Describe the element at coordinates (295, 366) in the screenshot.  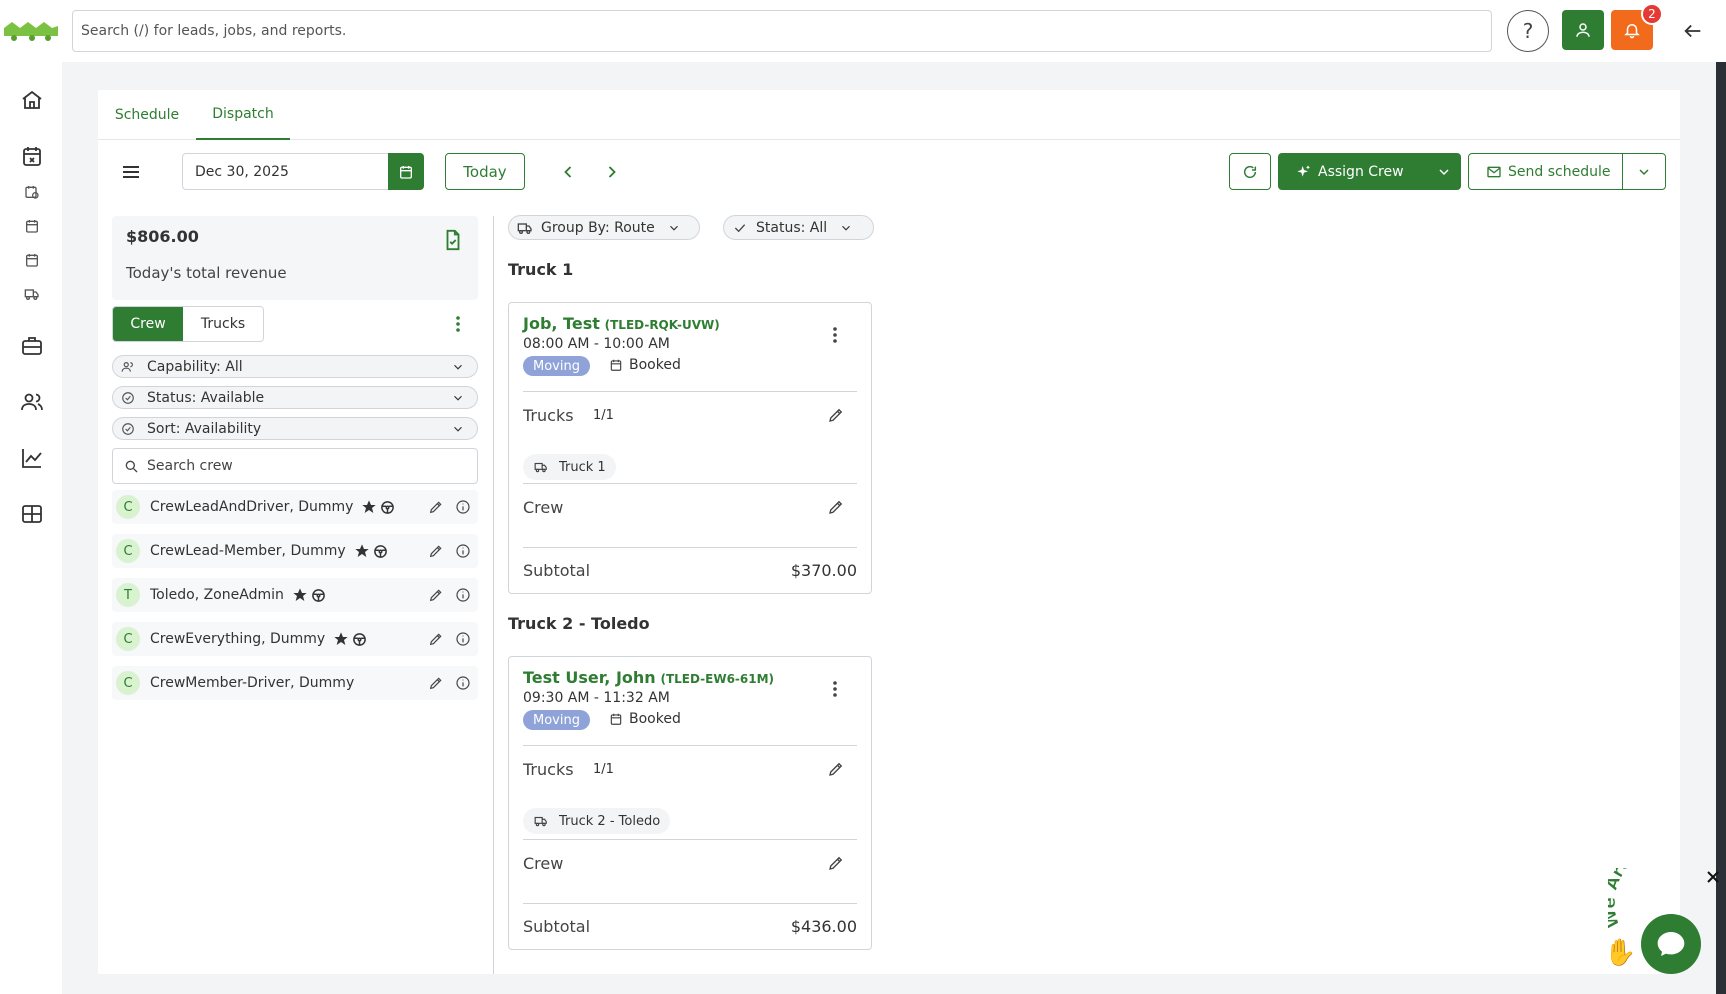
I see `capability-filter: Capability: All` at that location.